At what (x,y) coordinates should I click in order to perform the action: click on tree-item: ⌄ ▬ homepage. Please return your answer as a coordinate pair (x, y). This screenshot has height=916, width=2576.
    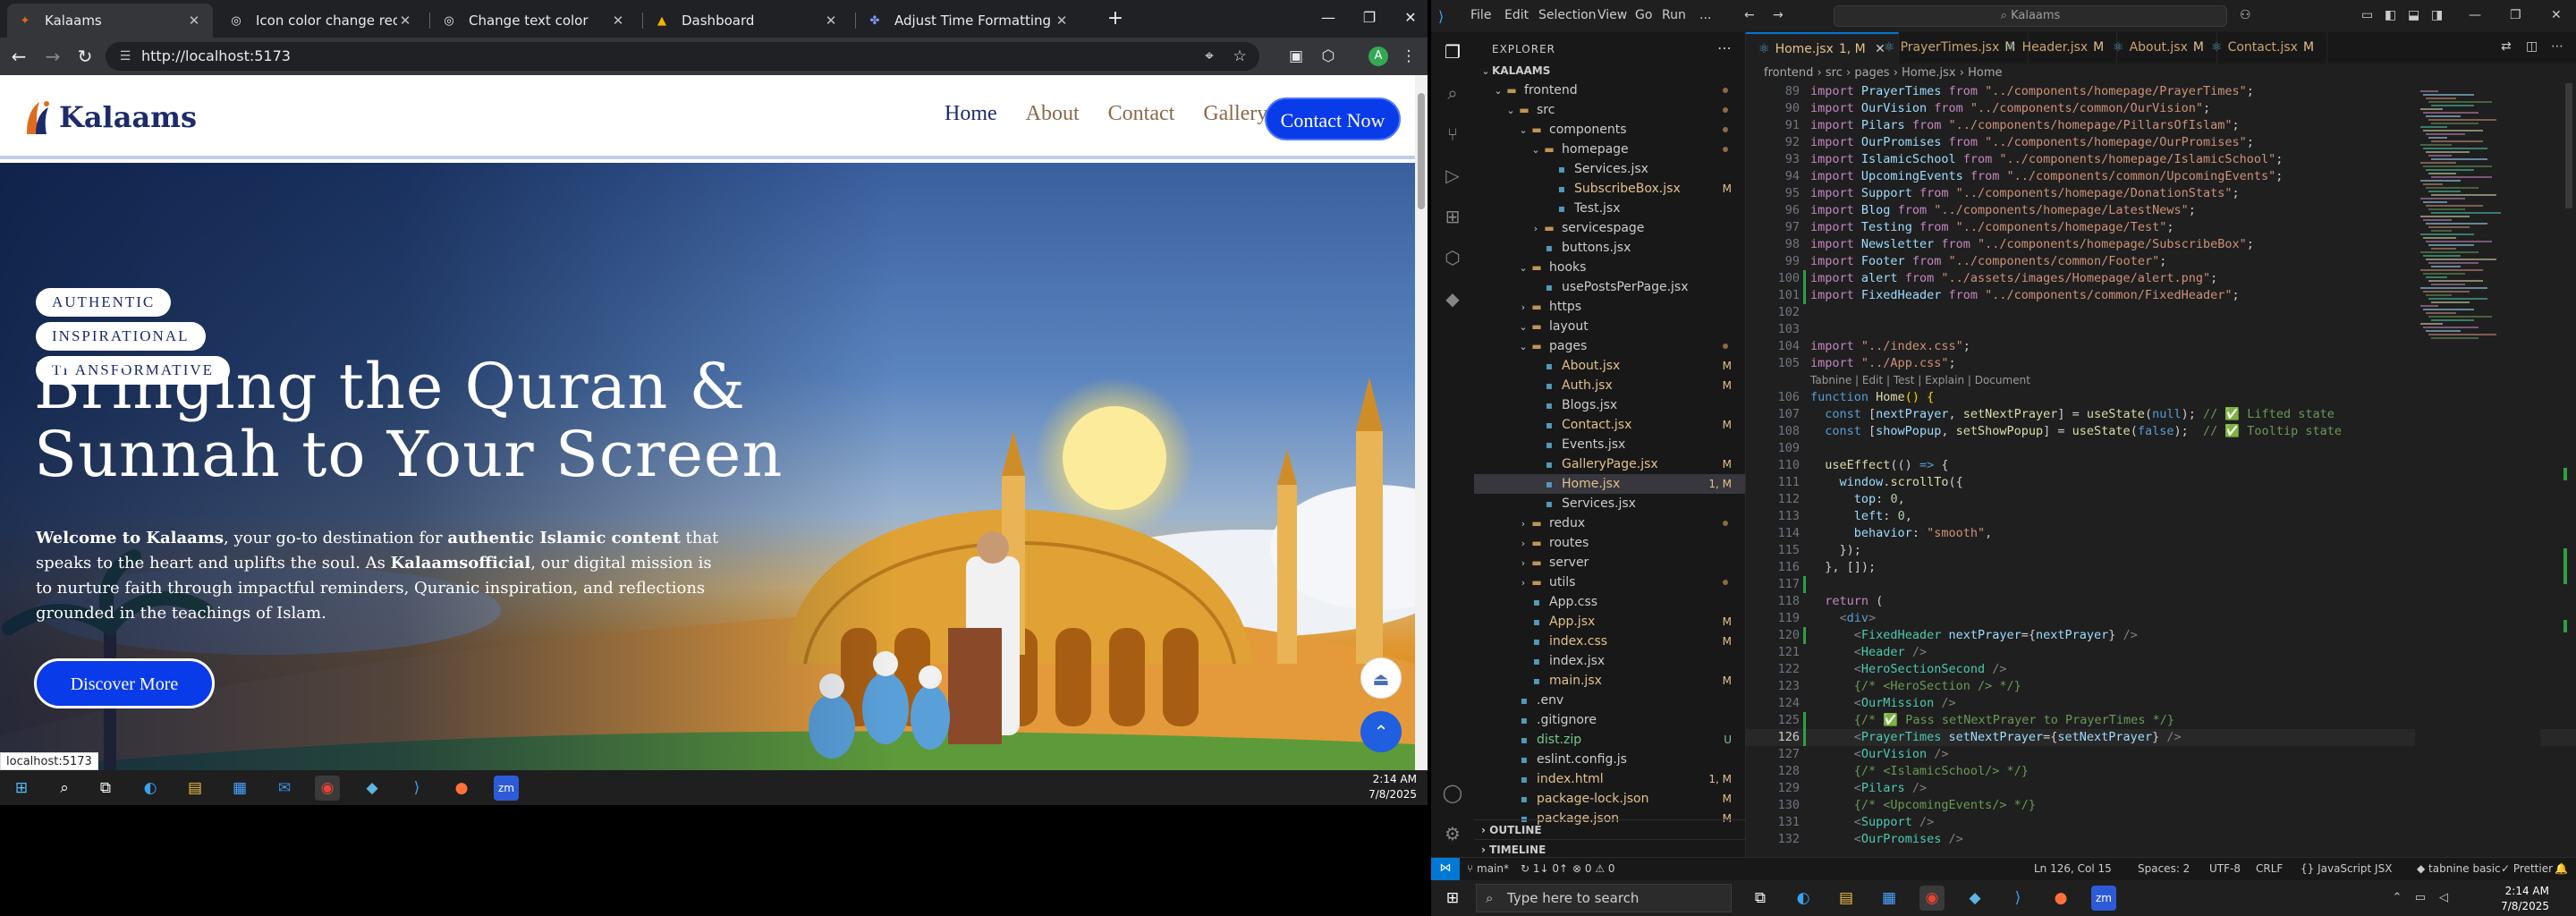
    Looking at the image, I should click on (1609, 149).